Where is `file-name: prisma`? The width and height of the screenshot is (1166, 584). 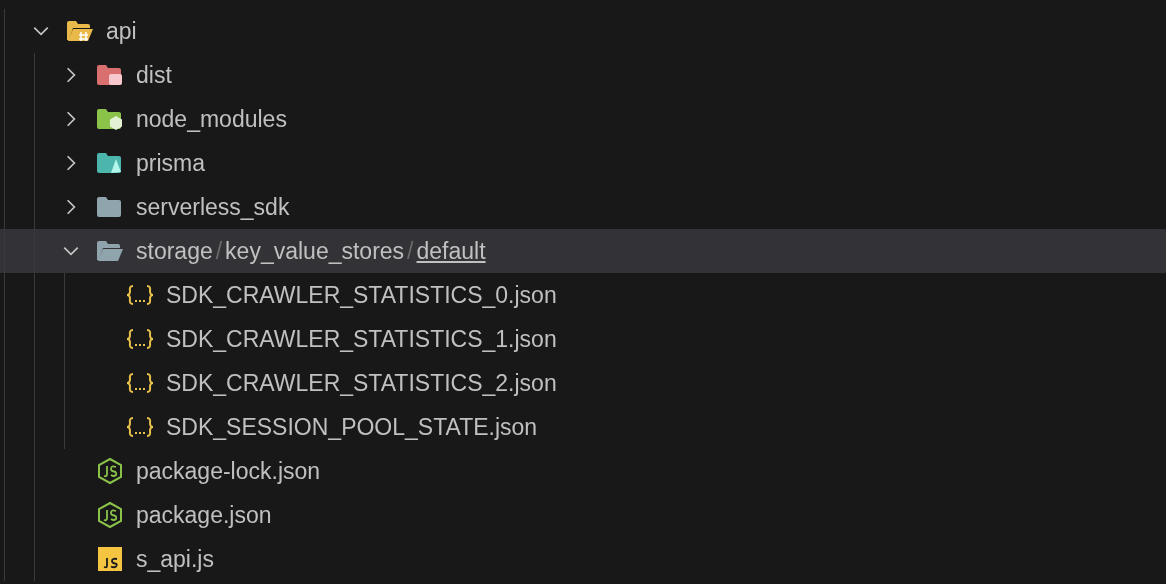
file-name: prisma is located at coordinates (170, 163).